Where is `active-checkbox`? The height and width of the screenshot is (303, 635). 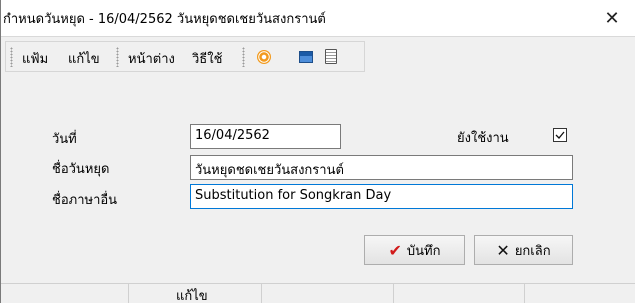
active-checkbox is located at coordinates (560, 135).